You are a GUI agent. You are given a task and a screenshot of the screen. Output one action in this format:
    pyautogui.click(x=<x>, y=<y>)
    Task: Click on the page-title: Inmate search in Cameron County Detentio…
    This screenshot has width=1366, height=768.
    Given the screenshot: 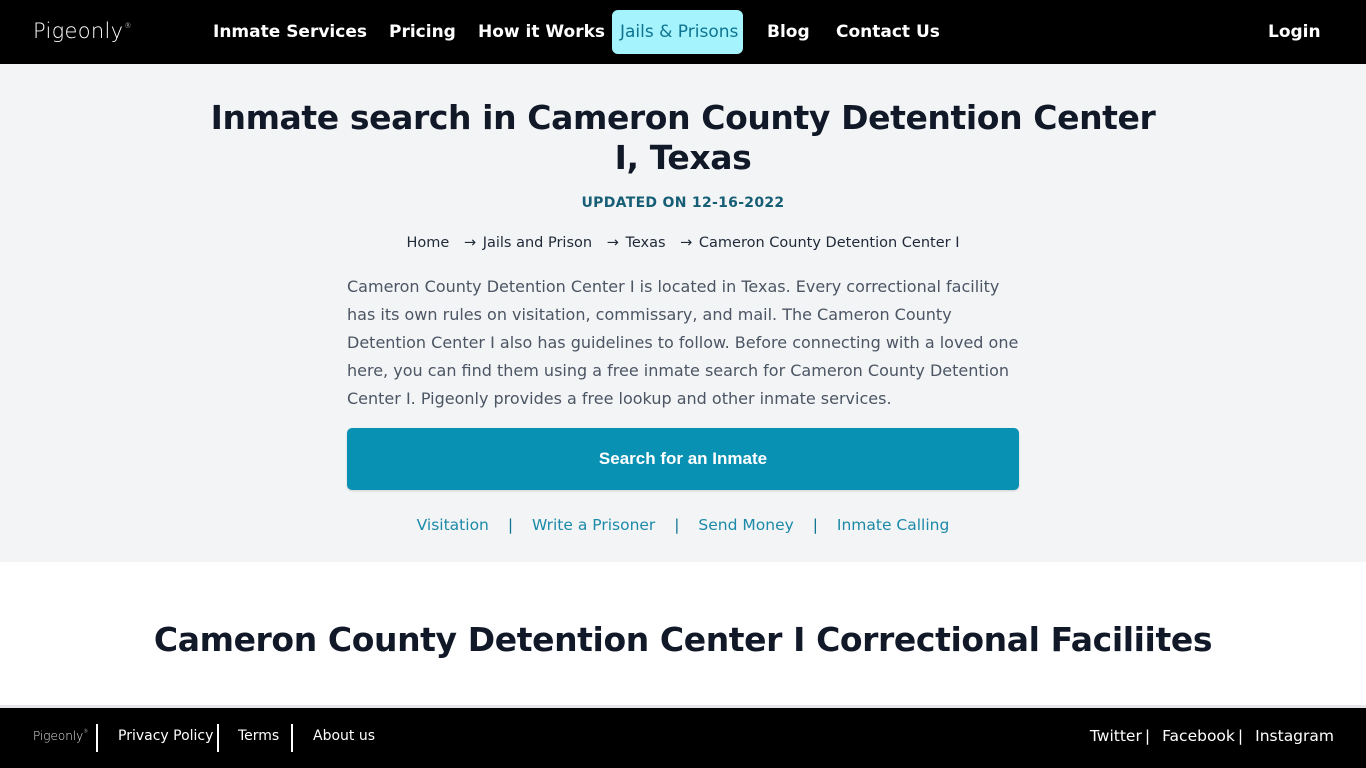 What is the action you would take?
    pyautogui.click(x=683, y=137)
    